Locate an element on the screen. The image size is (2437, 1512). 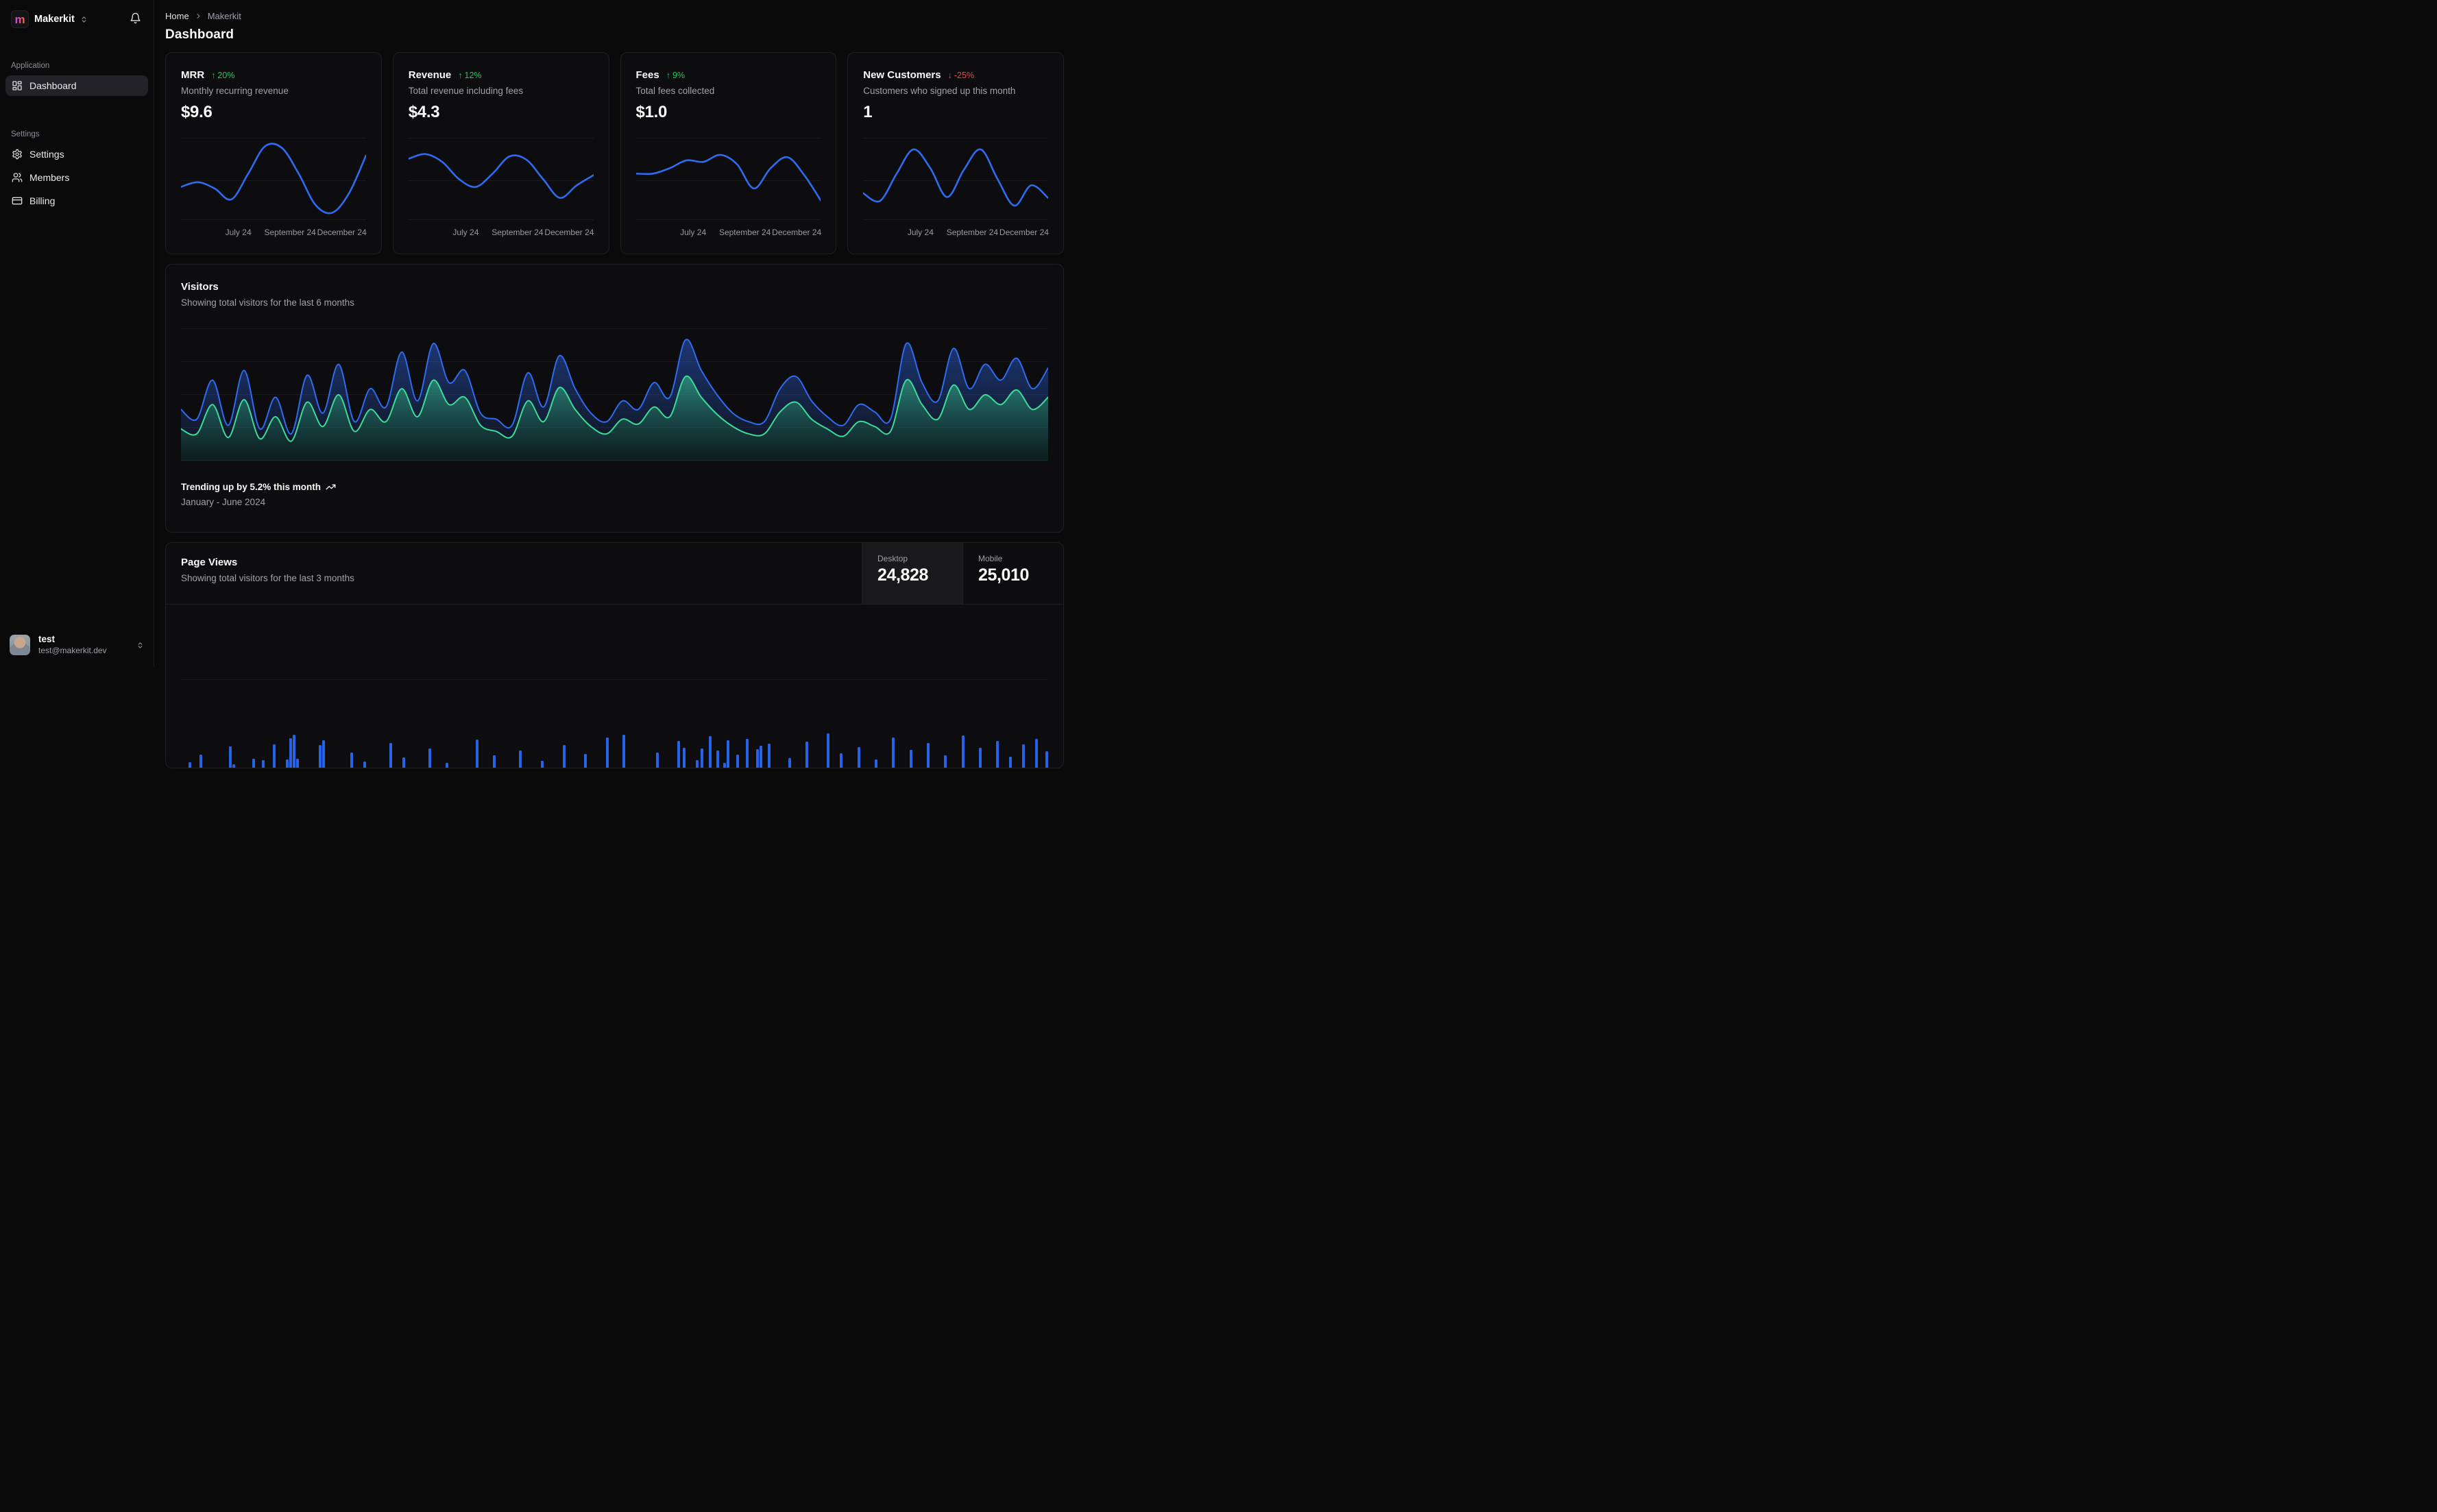
sidebar-section-label: Application is located at coordinates (30, 66).